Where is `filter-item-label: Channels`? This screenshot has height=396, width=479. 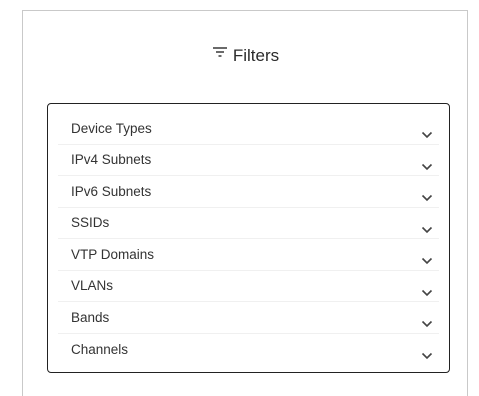
filter-item-label: Channels is located at coordinates (100, 349).